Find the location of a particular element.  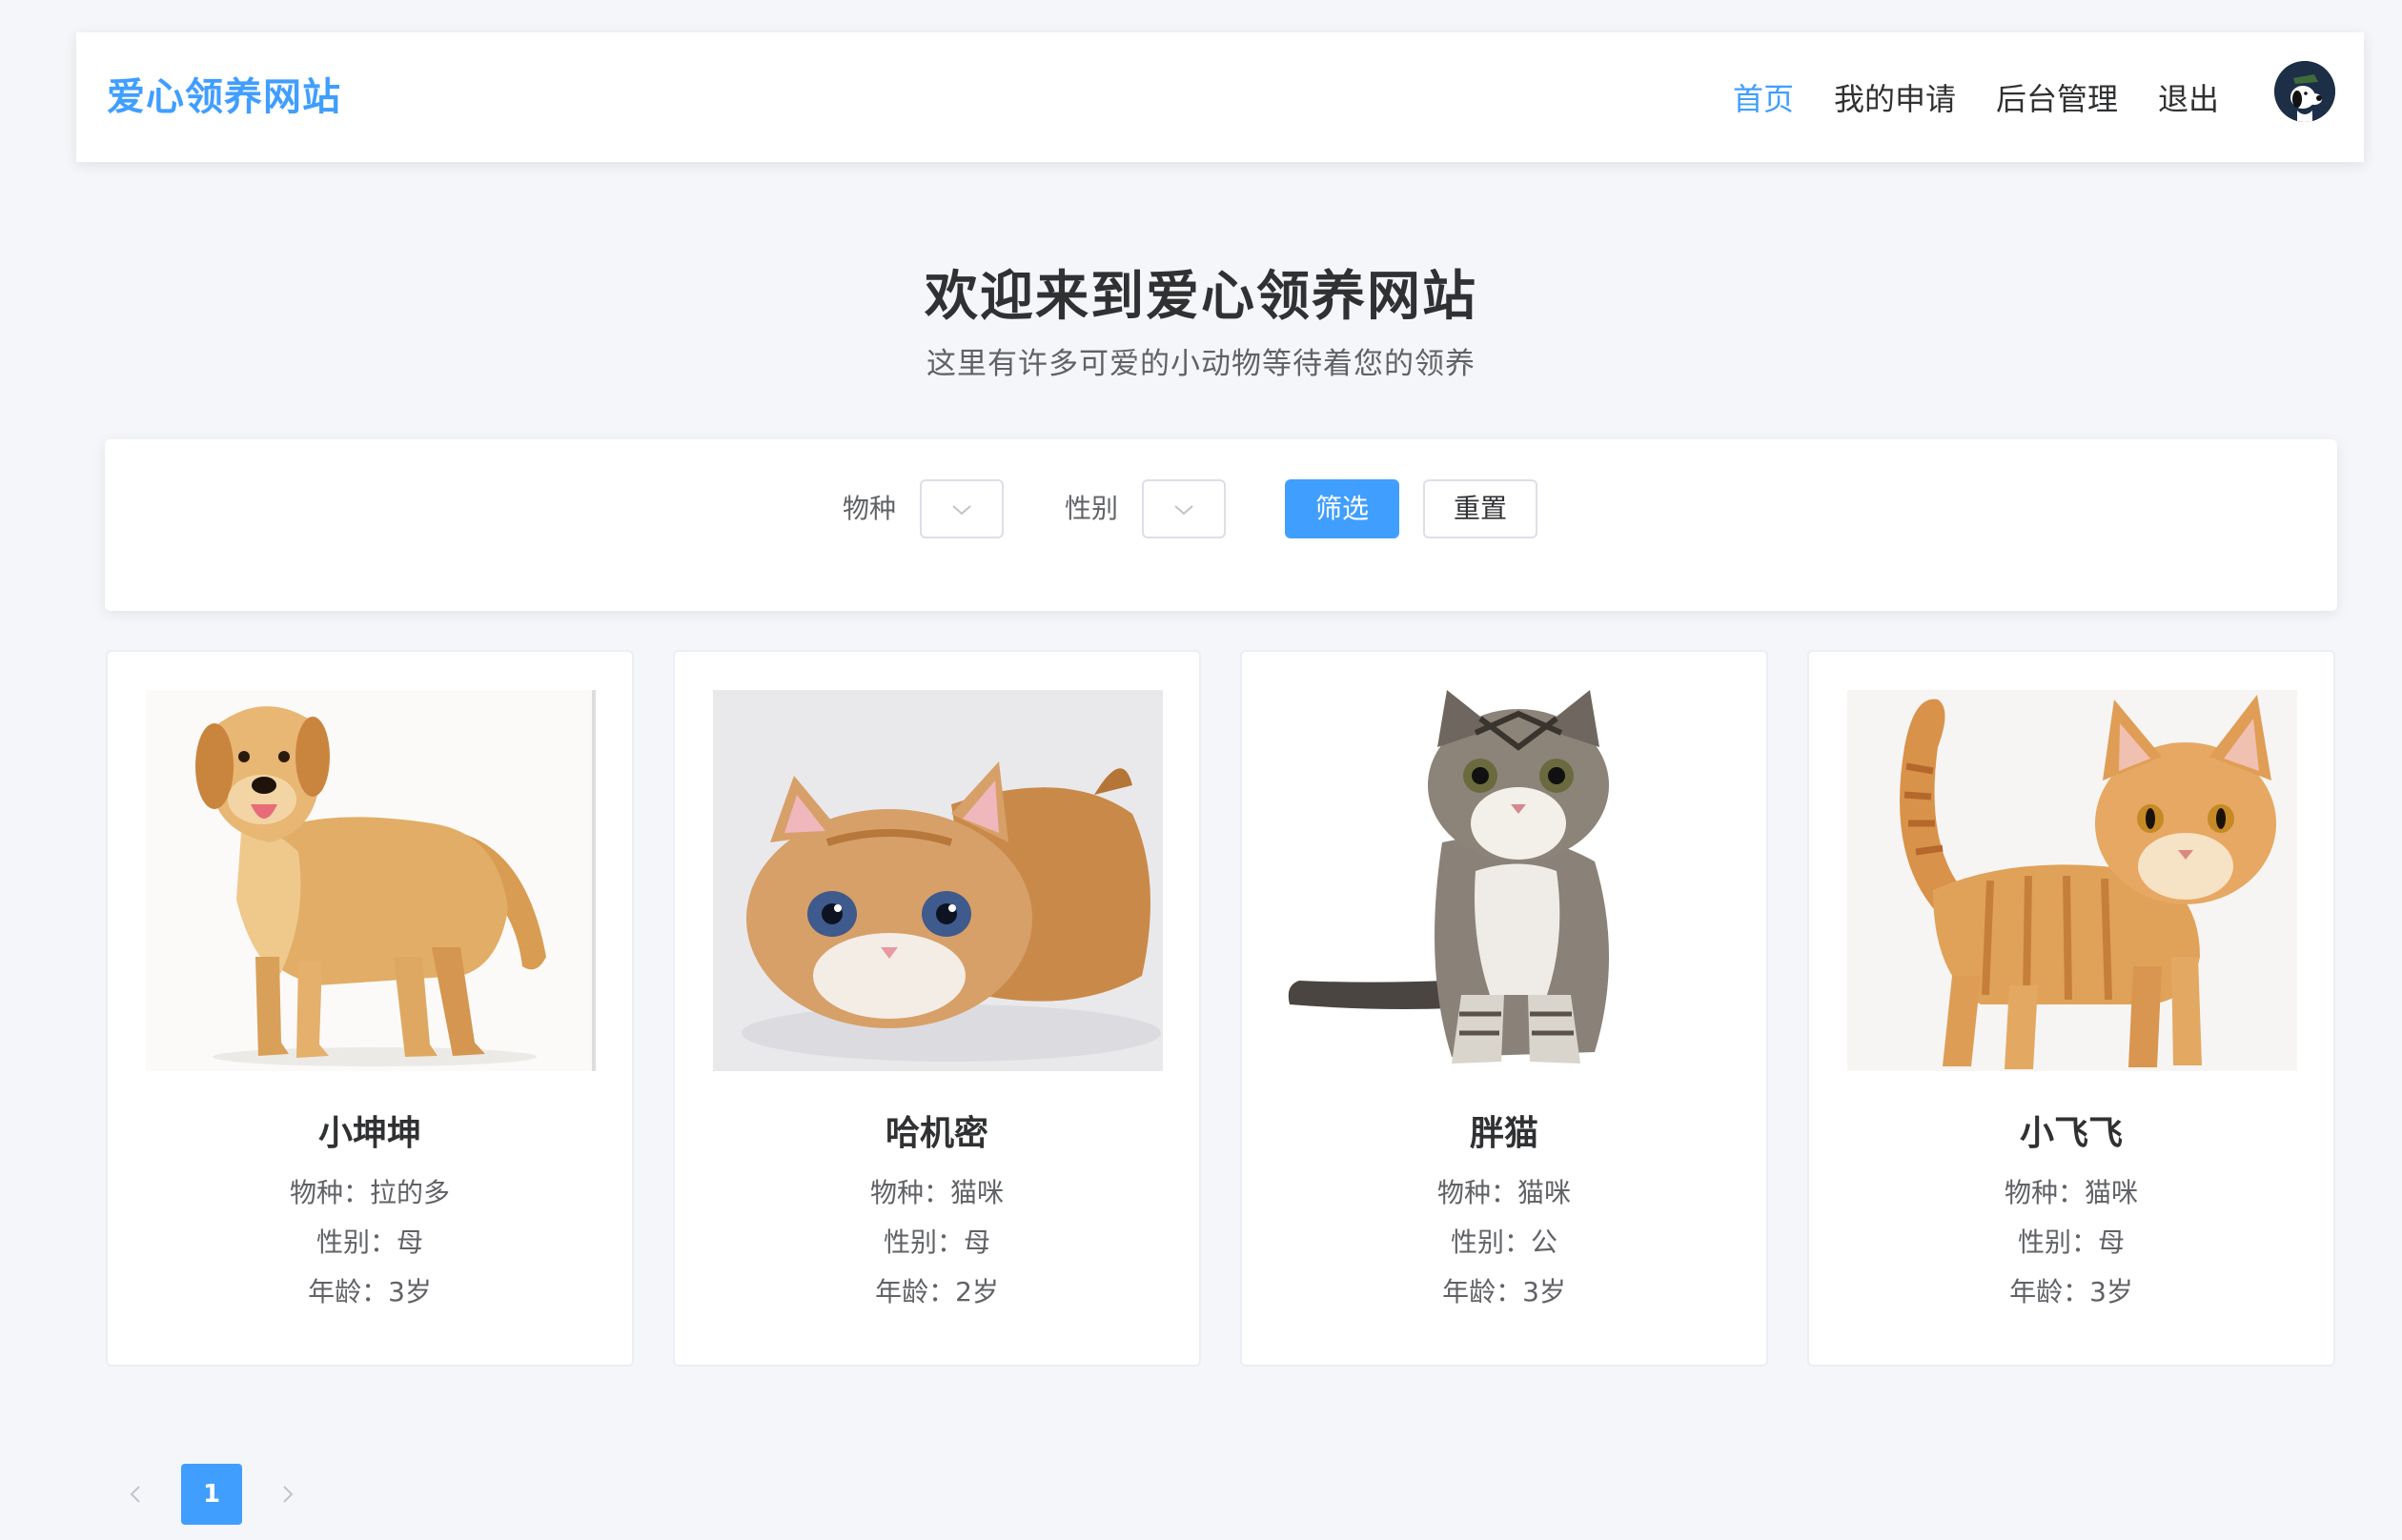

pet-photo-golden-retriever is located at coordinates (371, 880).